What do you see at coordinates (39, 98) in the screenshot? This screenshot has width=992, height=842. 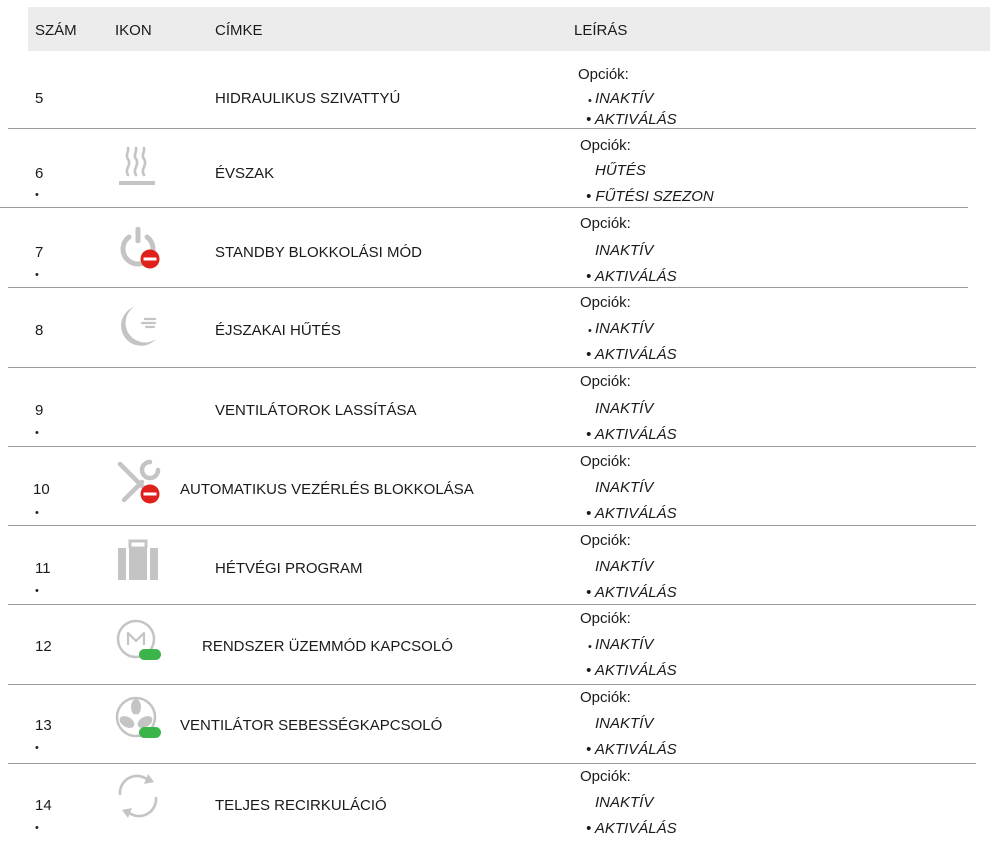 I see `row-number: 5` at bounding box center [39, 98].